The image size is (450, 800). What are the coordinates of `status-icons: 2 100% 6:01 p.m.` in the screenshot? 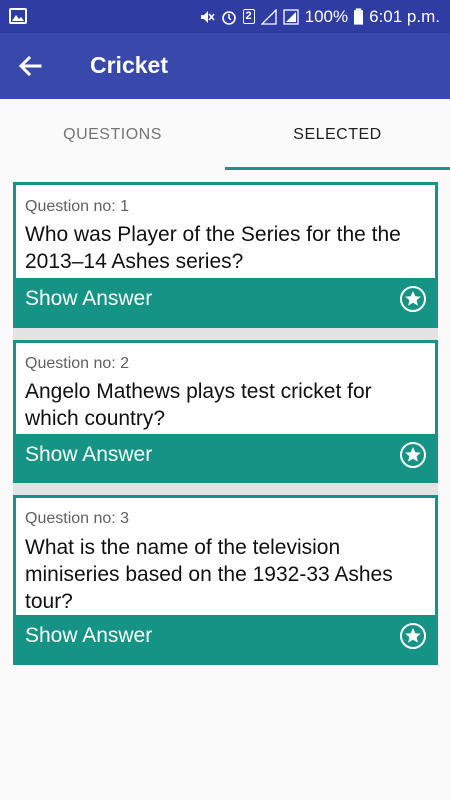 It's located at (319, 16).